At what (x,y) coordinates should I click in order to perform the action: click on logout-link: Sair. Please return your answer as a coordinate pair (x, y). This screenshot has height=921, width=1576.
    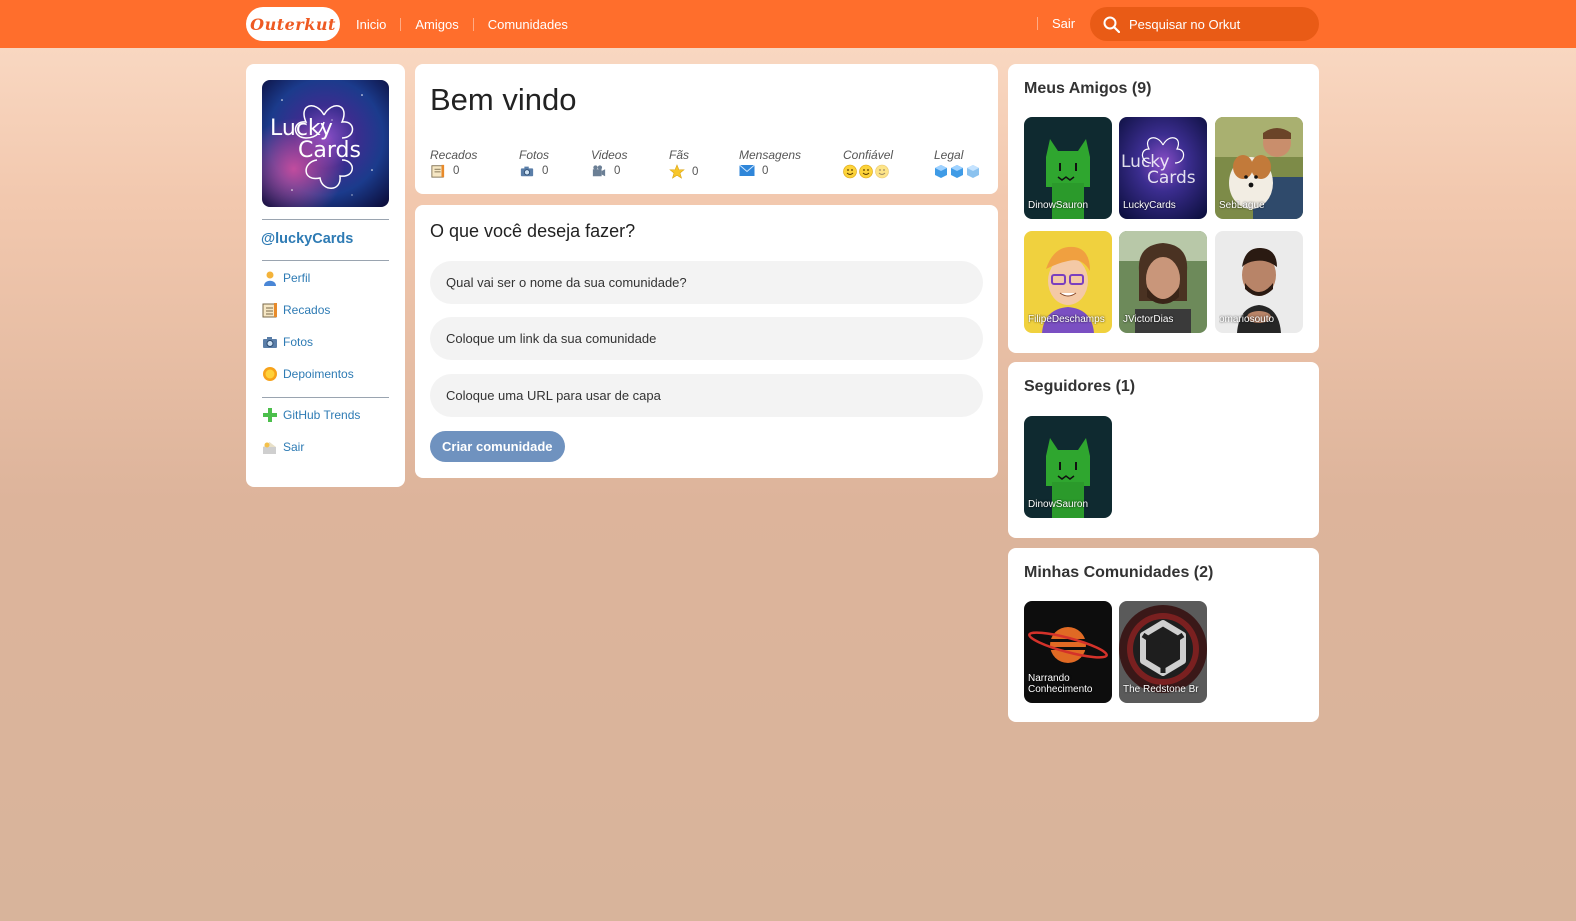
    Looking at the image, I should click on (1056, 23).